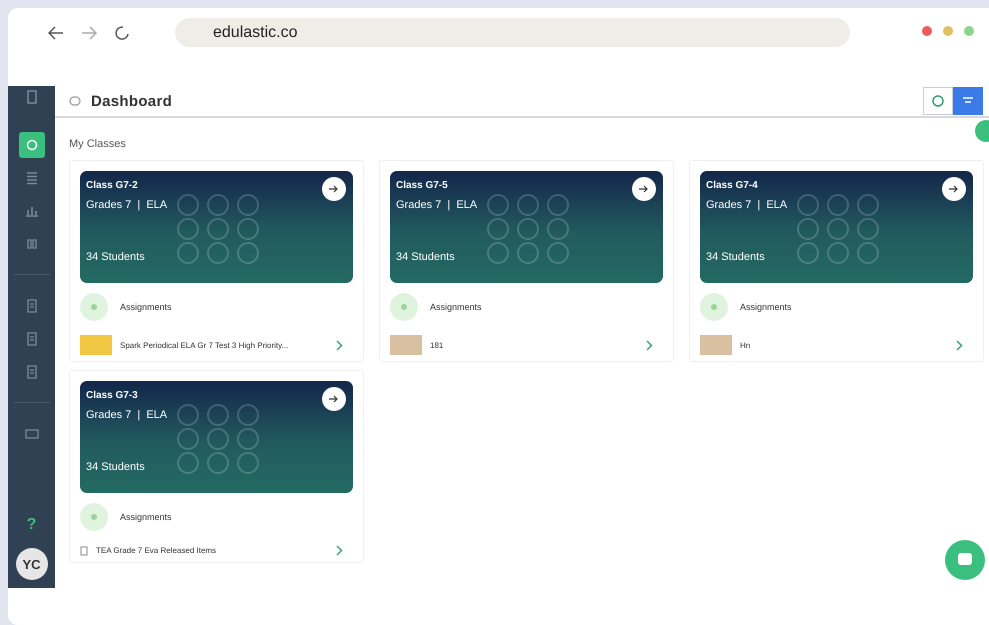  I want to click on assignment-title: TEA Grade 7 Eva Released Items, so click(157, 550).